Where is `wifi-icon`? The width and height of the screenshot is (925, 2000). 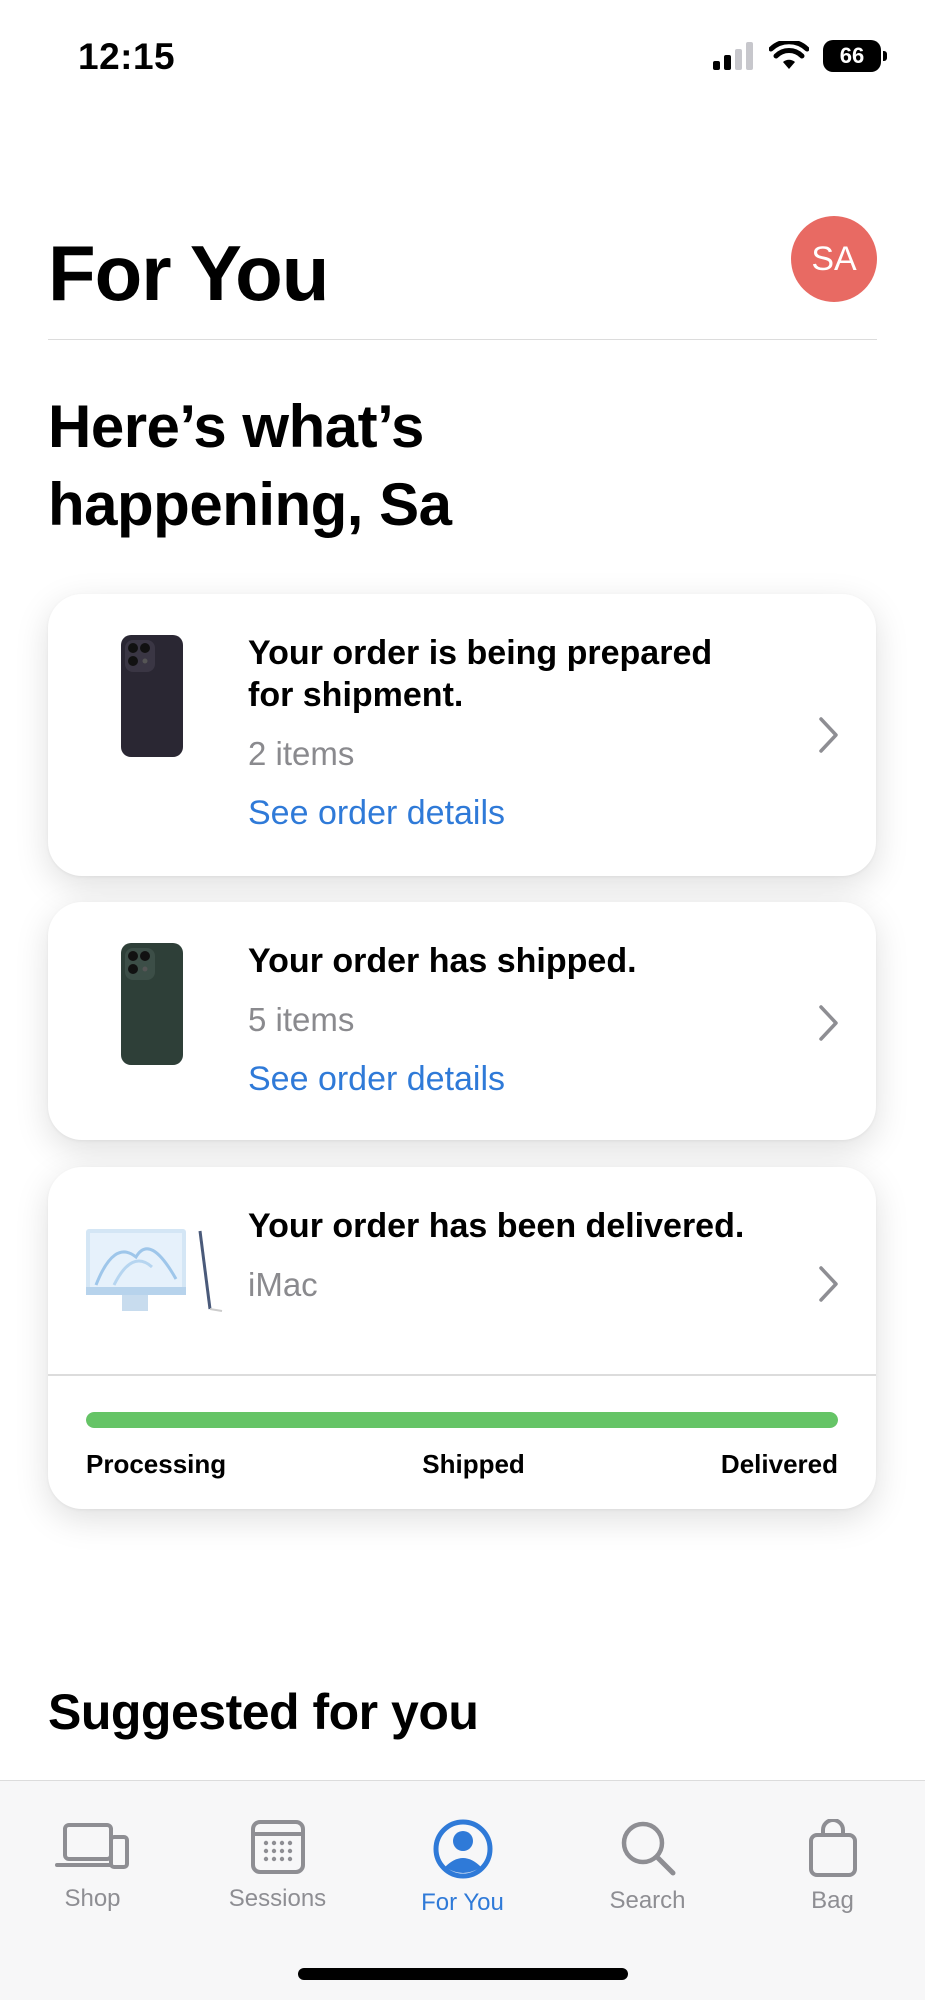
wifi-icon is located at coordinates (789, 55).